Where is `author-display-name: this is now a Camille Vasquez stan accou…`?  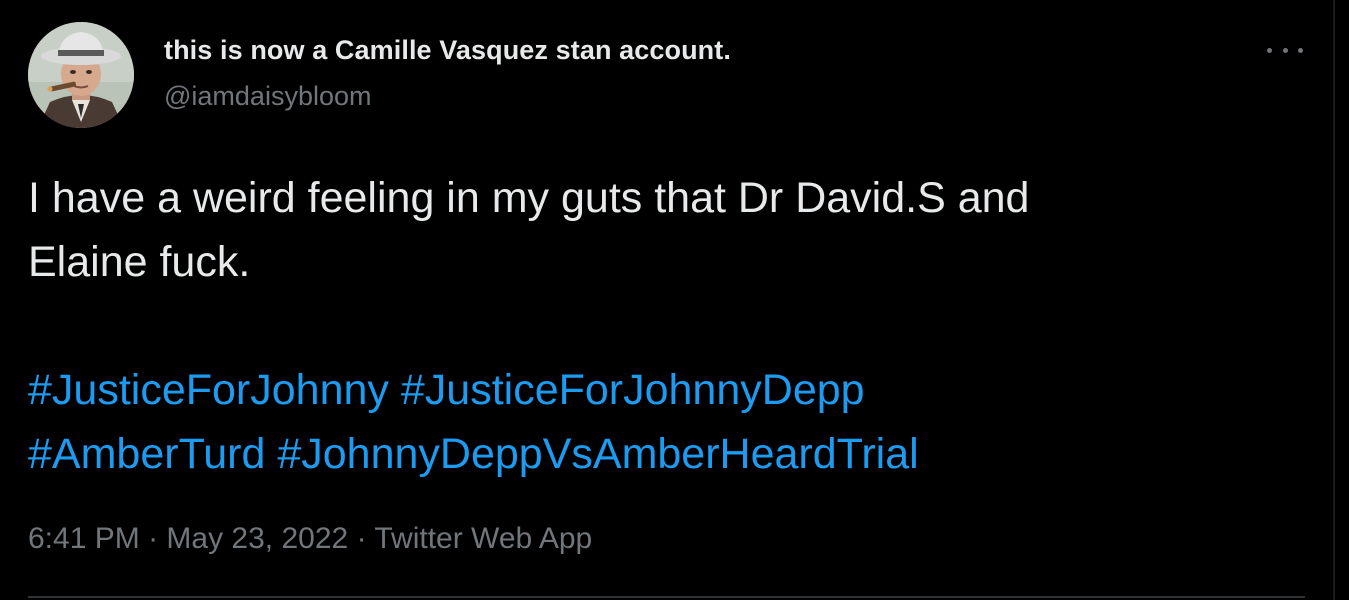
author-display-name: this is now a Camille Vasquez stan accou… is located at coordinates (447, 50).